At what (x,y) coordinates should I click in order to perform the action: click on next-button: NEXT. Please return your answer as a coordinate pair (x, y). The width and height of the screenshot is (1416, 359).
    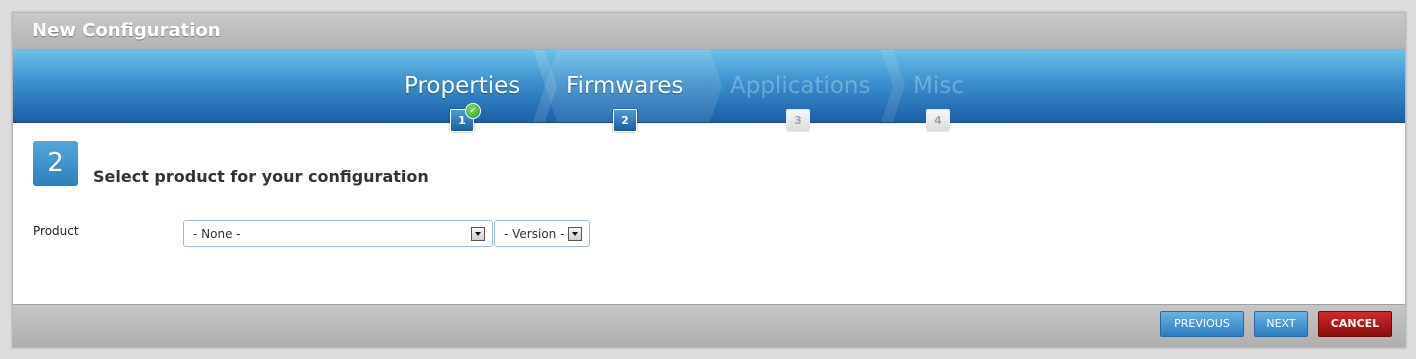
    Looking at the image, I should click on (1281, 324).